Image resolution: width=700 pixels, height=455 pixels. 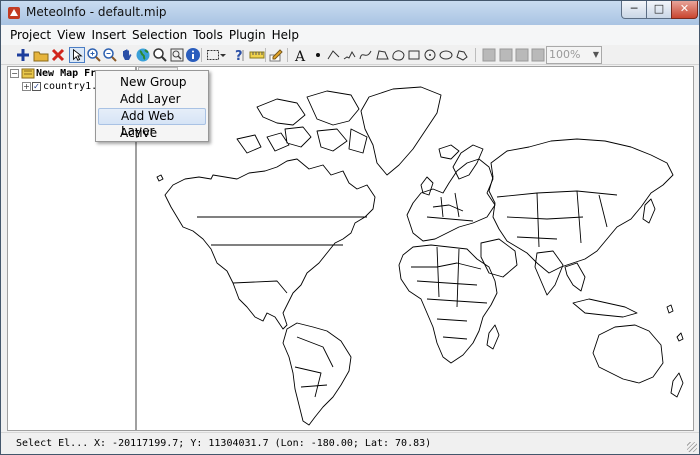 What do you see at coordinates (94, 55) in the screenshot?
I see `zoom-in-icon` at bounding box center [94, 55].